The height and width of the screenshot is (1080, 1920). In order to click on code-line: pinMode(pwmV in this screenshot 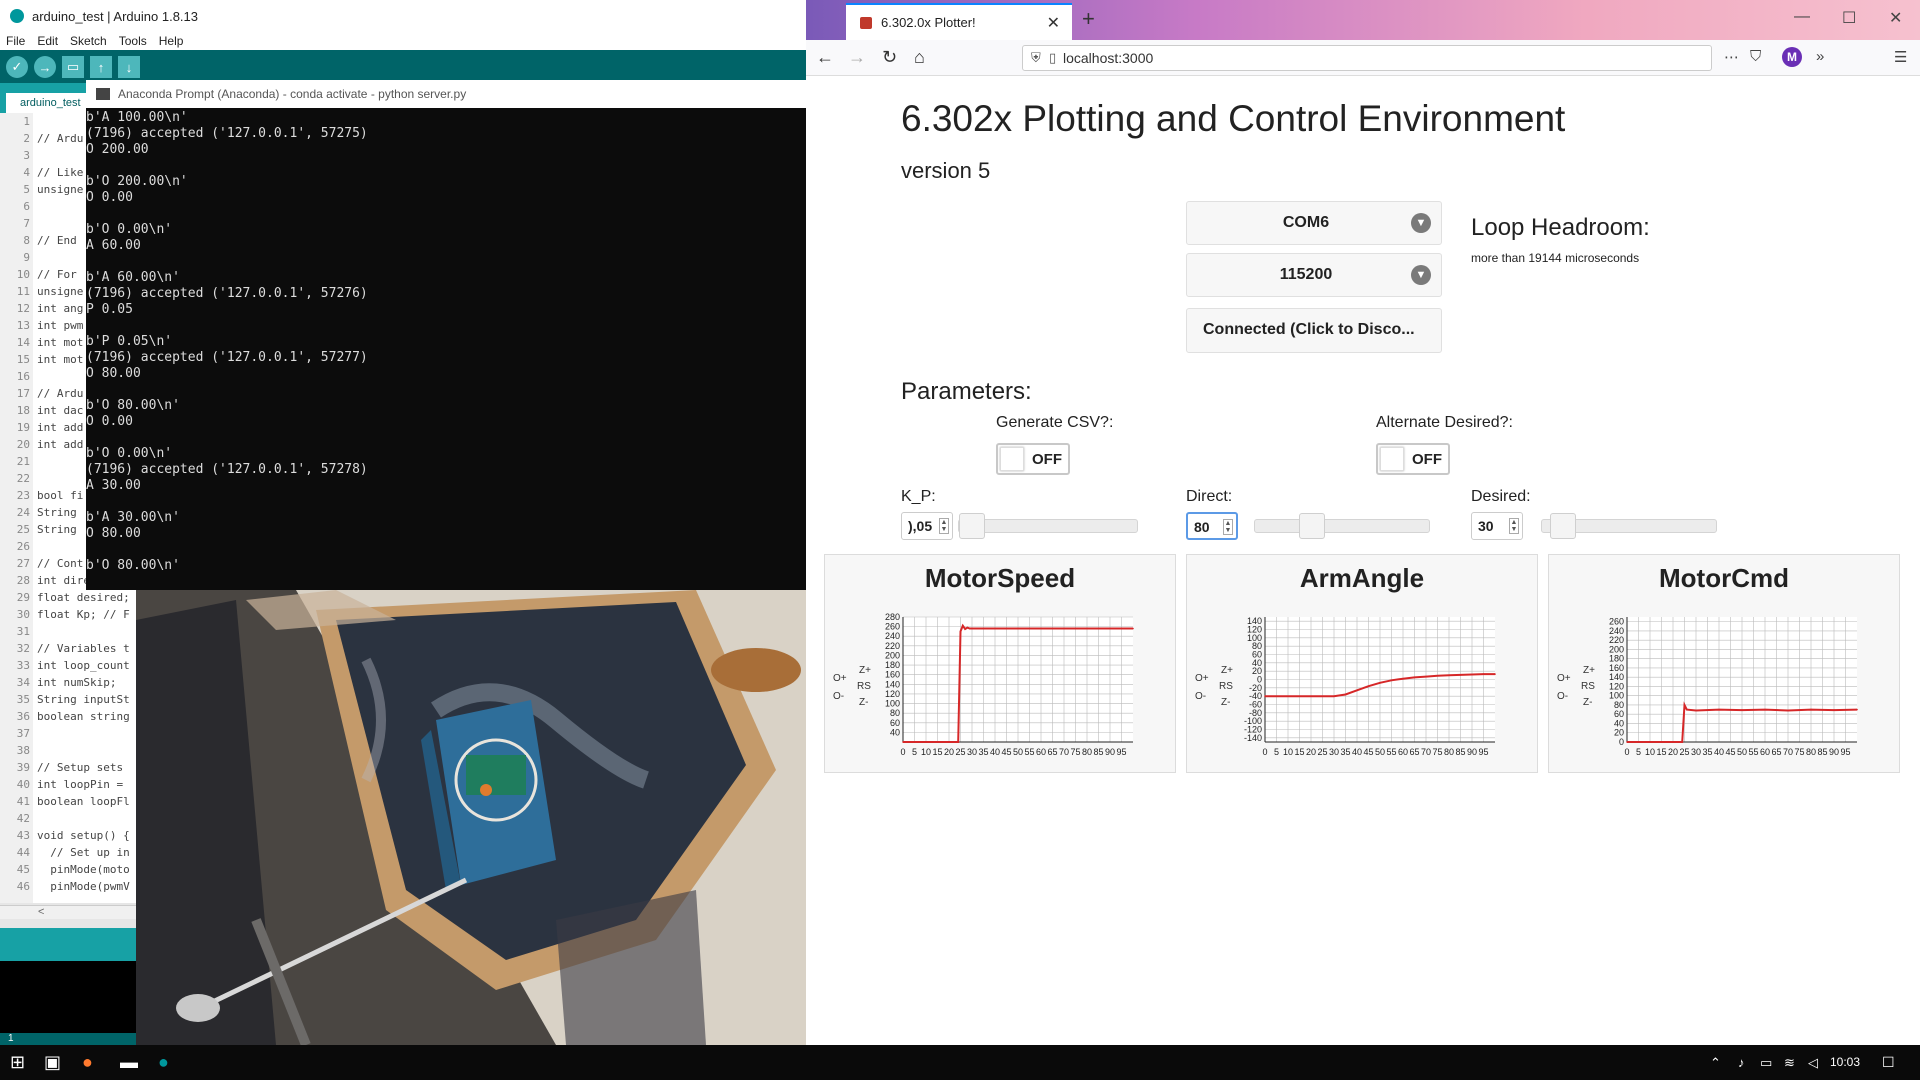, I will do `click(83, 886)`.